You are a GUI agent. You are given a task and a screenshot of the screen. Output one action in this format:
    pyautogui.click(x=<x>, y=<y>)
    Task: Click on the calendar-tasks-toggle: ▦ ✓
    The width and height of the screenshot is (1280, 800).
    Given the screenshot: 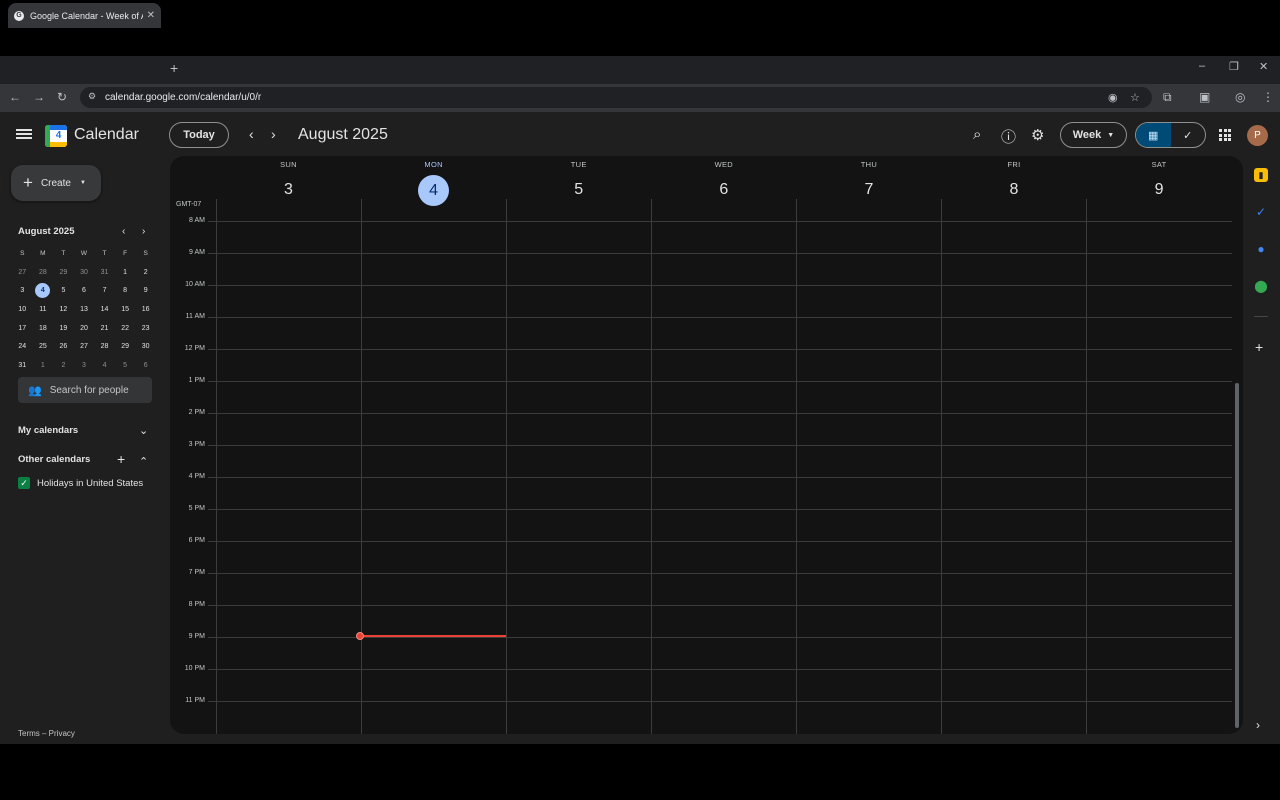 What is the action you would take?
    pyautogui.click(x=1170, y=135)
    